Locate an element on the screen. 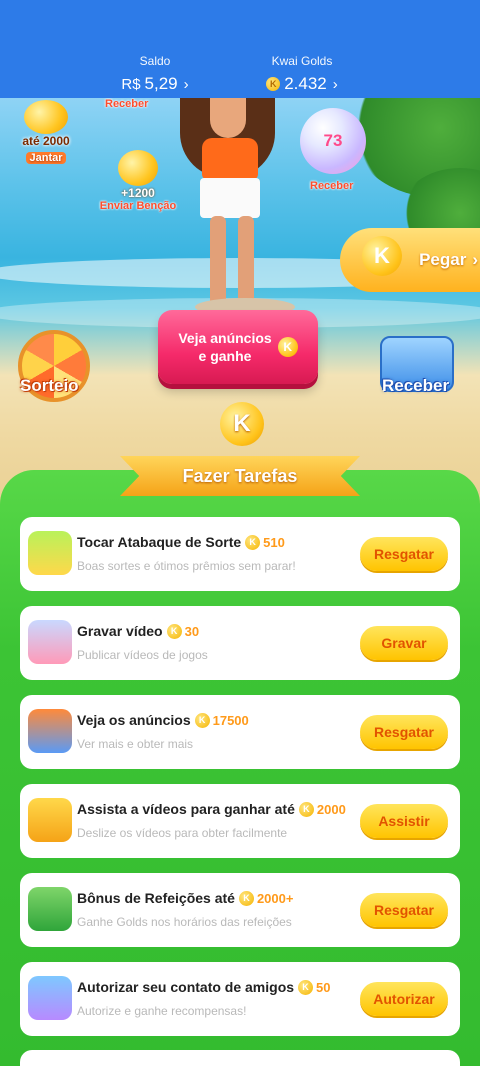  bubble-value: 73 is located at coordinates (333, 140).